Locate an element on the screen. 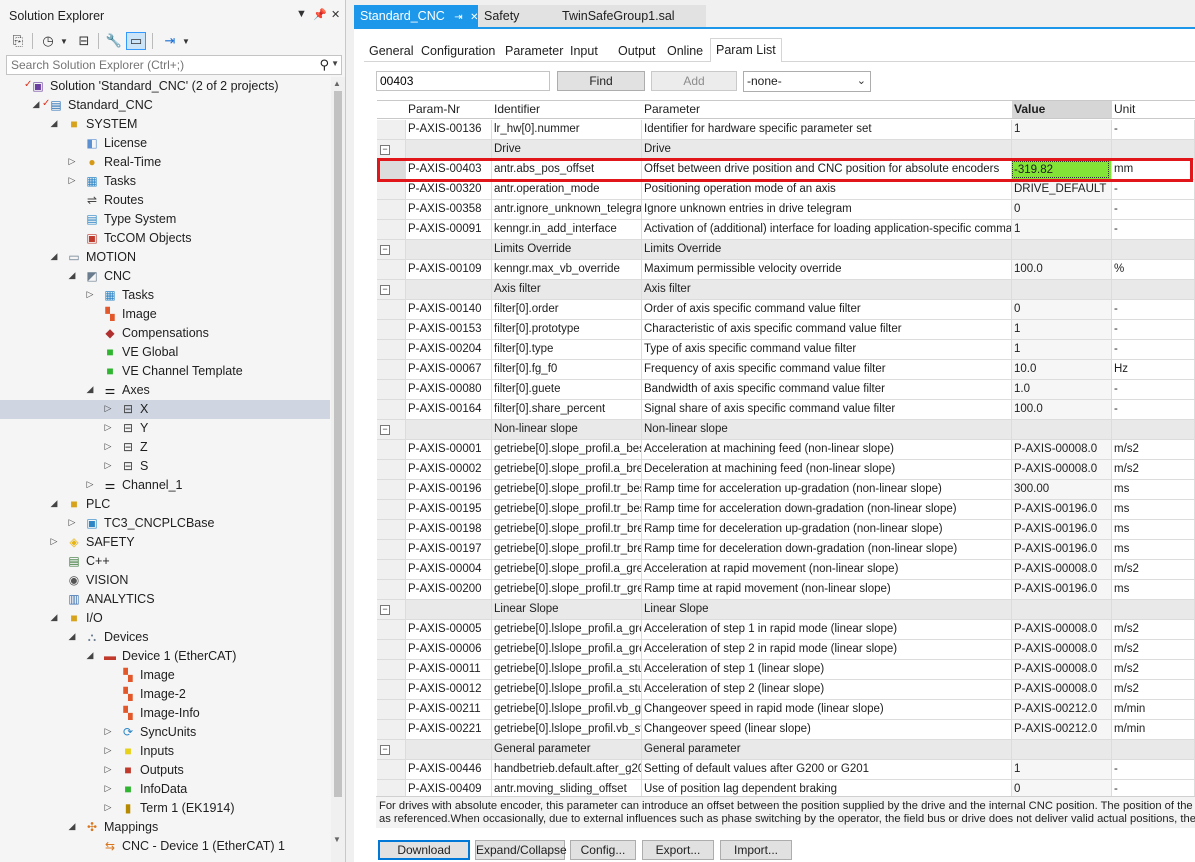 The height and width of the screenshot is (862, 1195). scrollbar-thumb is located at coordinates (338, 444).